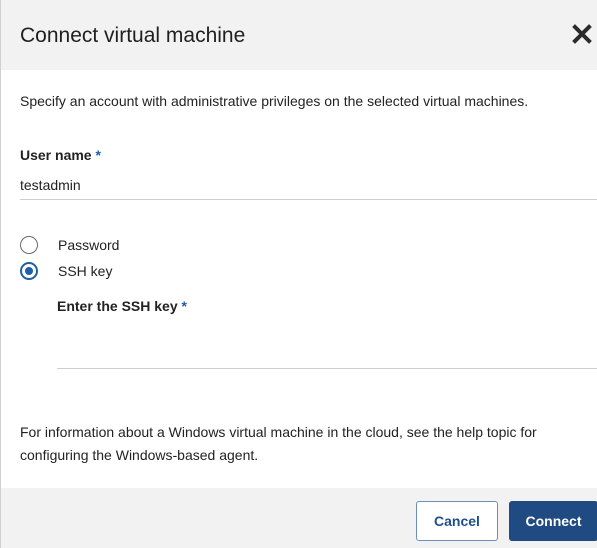 The height and width of the screenshot is (548, 597). What do you see at coordinates (582, 34) in the screenshot?
I see `close-icon` at bounding box center [582, 34].